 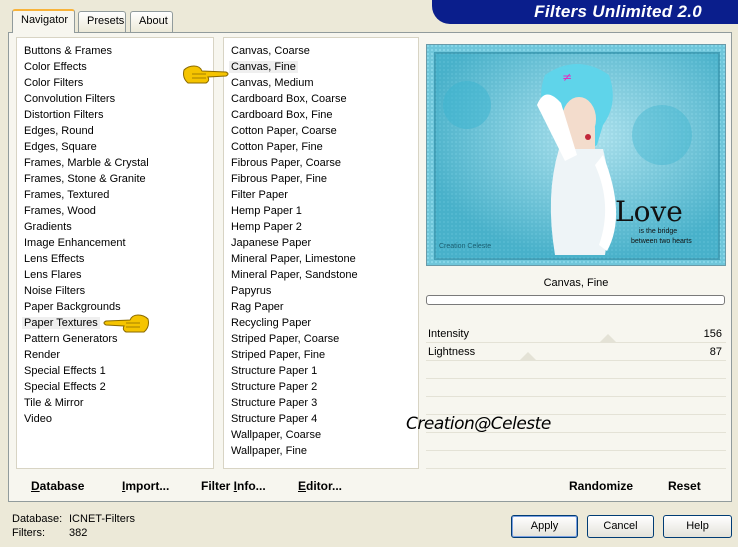 What do you see at coordinates (576, 352) in the screenshot?
I see `param-lightness: Lightness 87` at bounding box center [576, 352].